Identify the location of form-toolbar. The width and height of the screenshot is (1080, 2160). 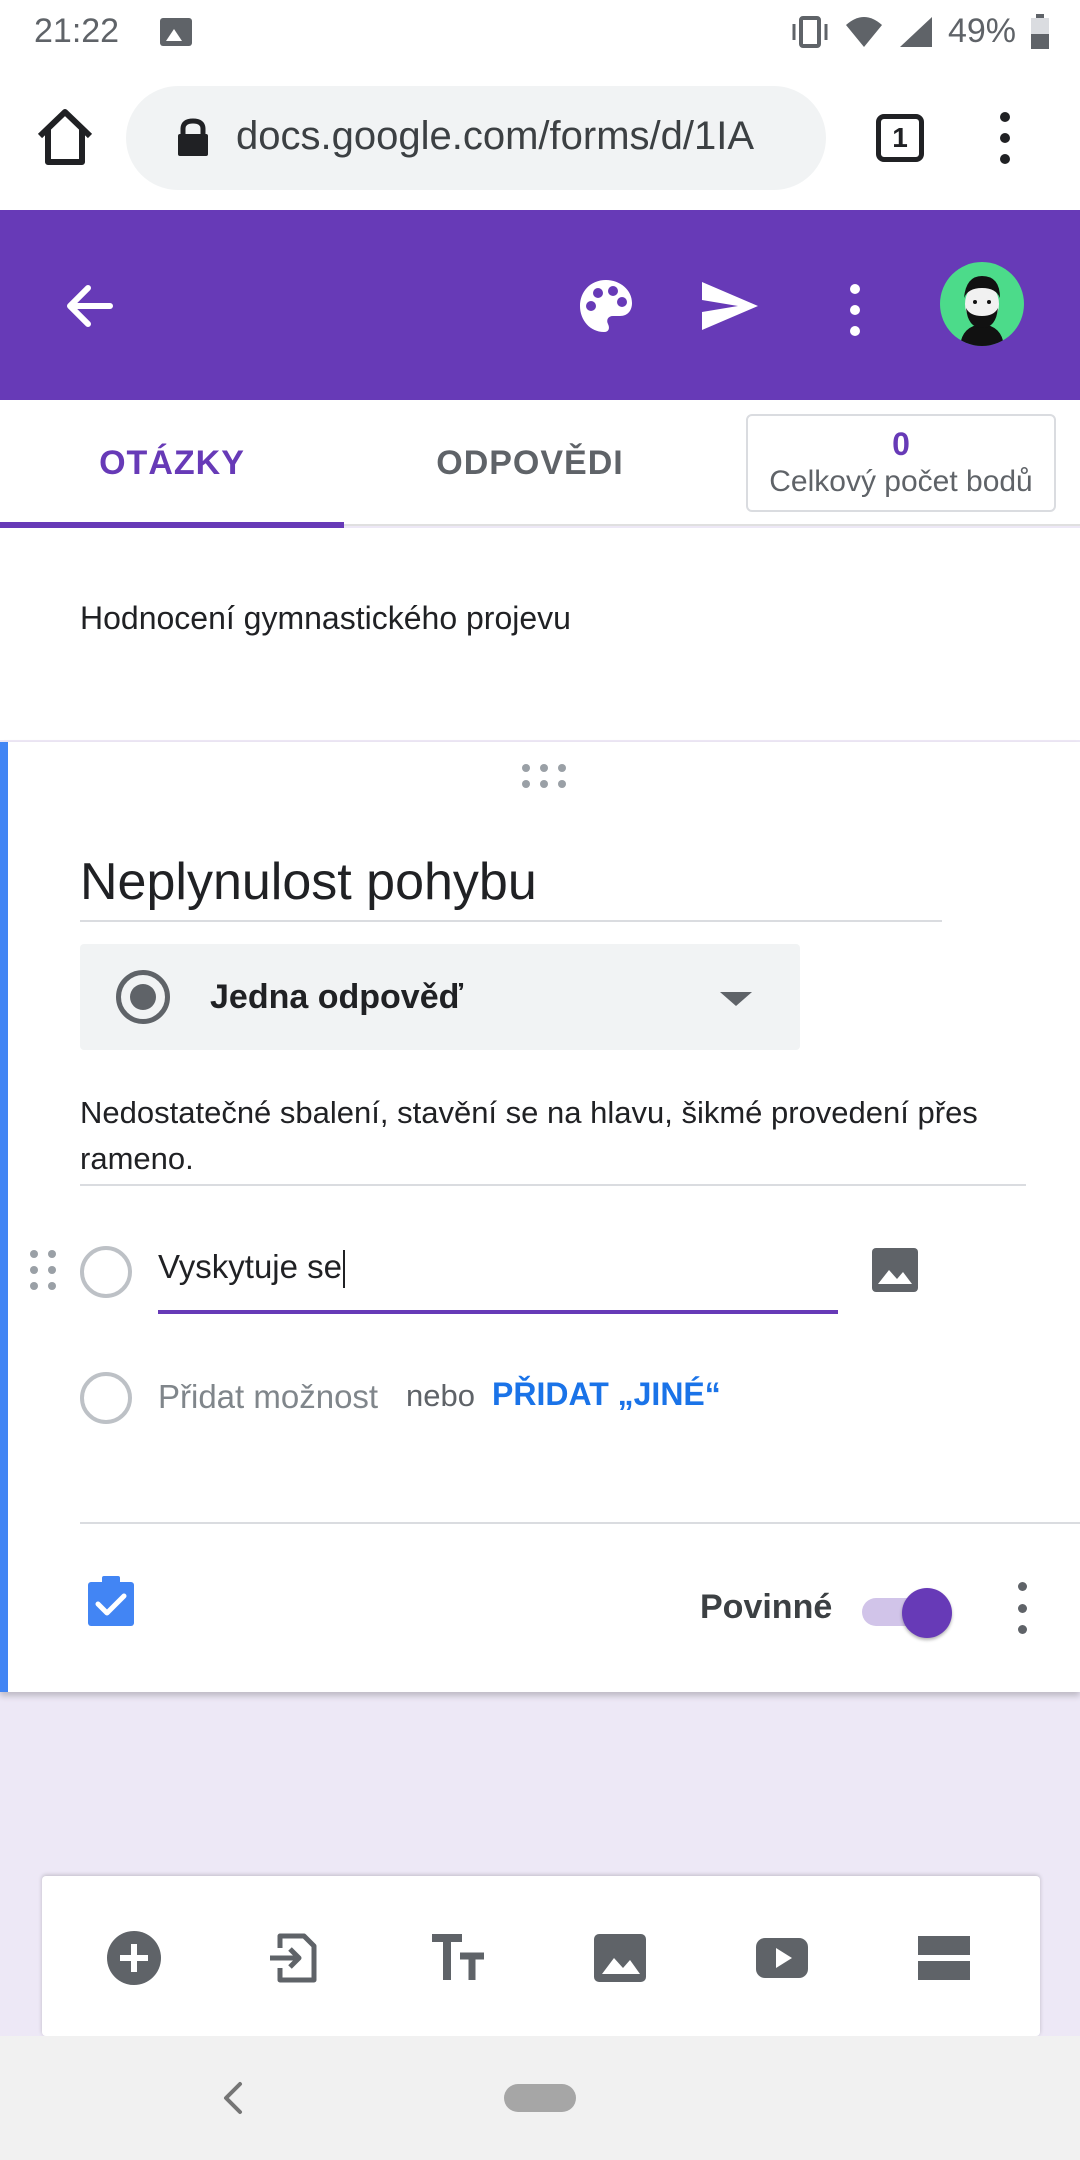
(541, 1956).